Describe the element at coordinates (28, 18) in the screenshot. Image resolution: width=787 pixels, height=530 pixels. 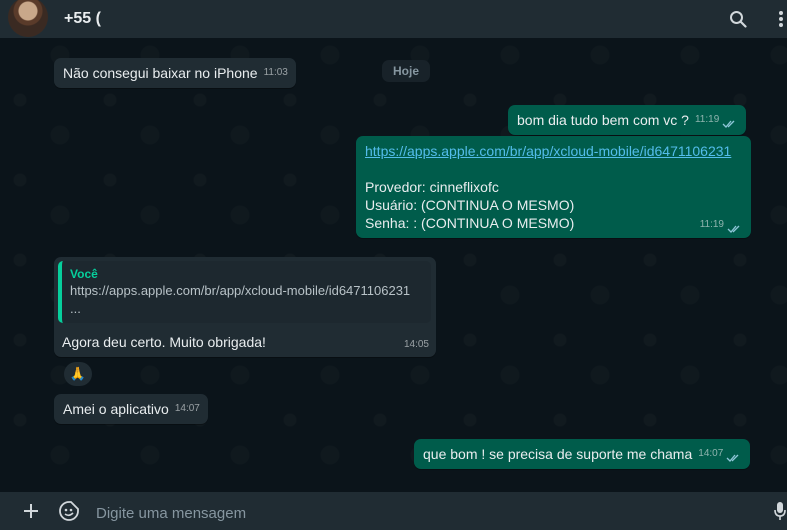
I see `avatar` at that location.